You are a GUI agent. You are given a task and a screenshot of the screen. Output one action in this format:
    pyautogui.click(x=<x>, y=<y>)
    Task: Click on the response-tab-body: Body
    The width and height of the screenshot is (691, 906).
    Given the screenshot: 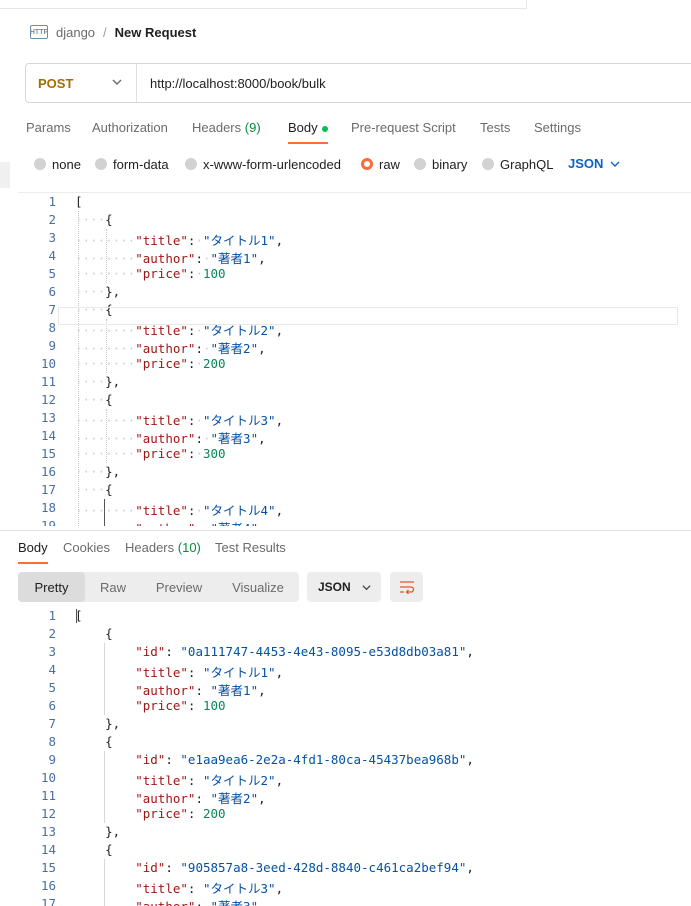 What is the action you would take?
    pyautogui.click(x=33, y=549)
    